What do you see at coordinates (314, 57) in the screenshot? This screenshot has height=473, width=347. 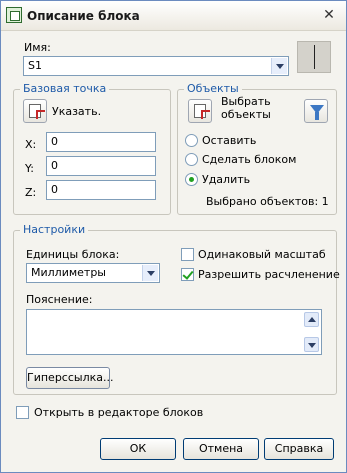 I see `block-preview` at bounding box center [314, 57].